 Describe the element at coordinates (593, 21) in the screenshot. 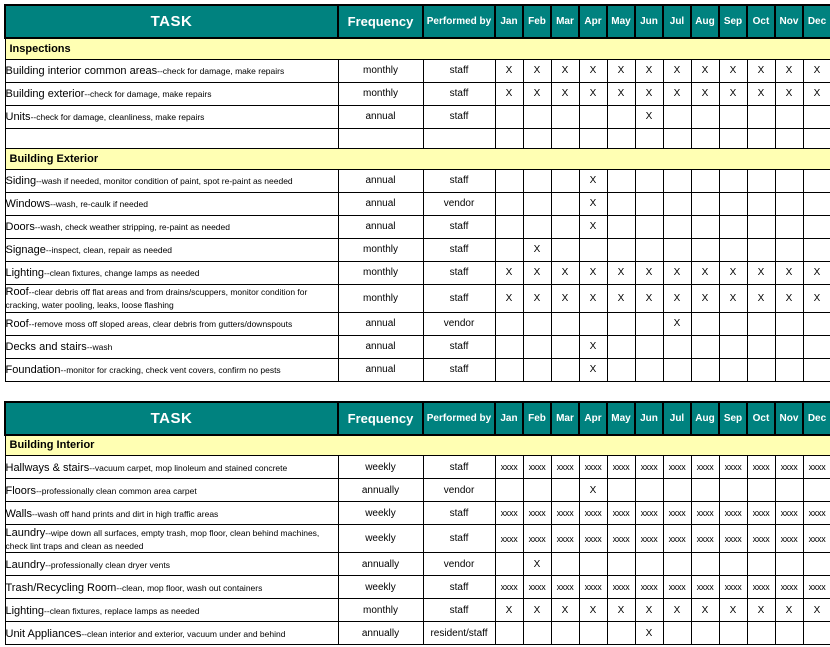

I see `column-header-month-apr: Apr` at that location.